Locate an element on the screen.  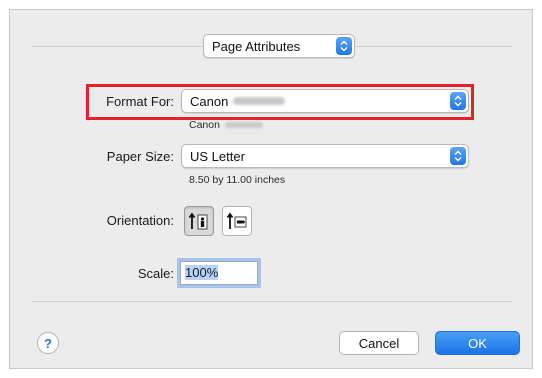
landscape-orientation-icon is located at coordinates (236, 220).